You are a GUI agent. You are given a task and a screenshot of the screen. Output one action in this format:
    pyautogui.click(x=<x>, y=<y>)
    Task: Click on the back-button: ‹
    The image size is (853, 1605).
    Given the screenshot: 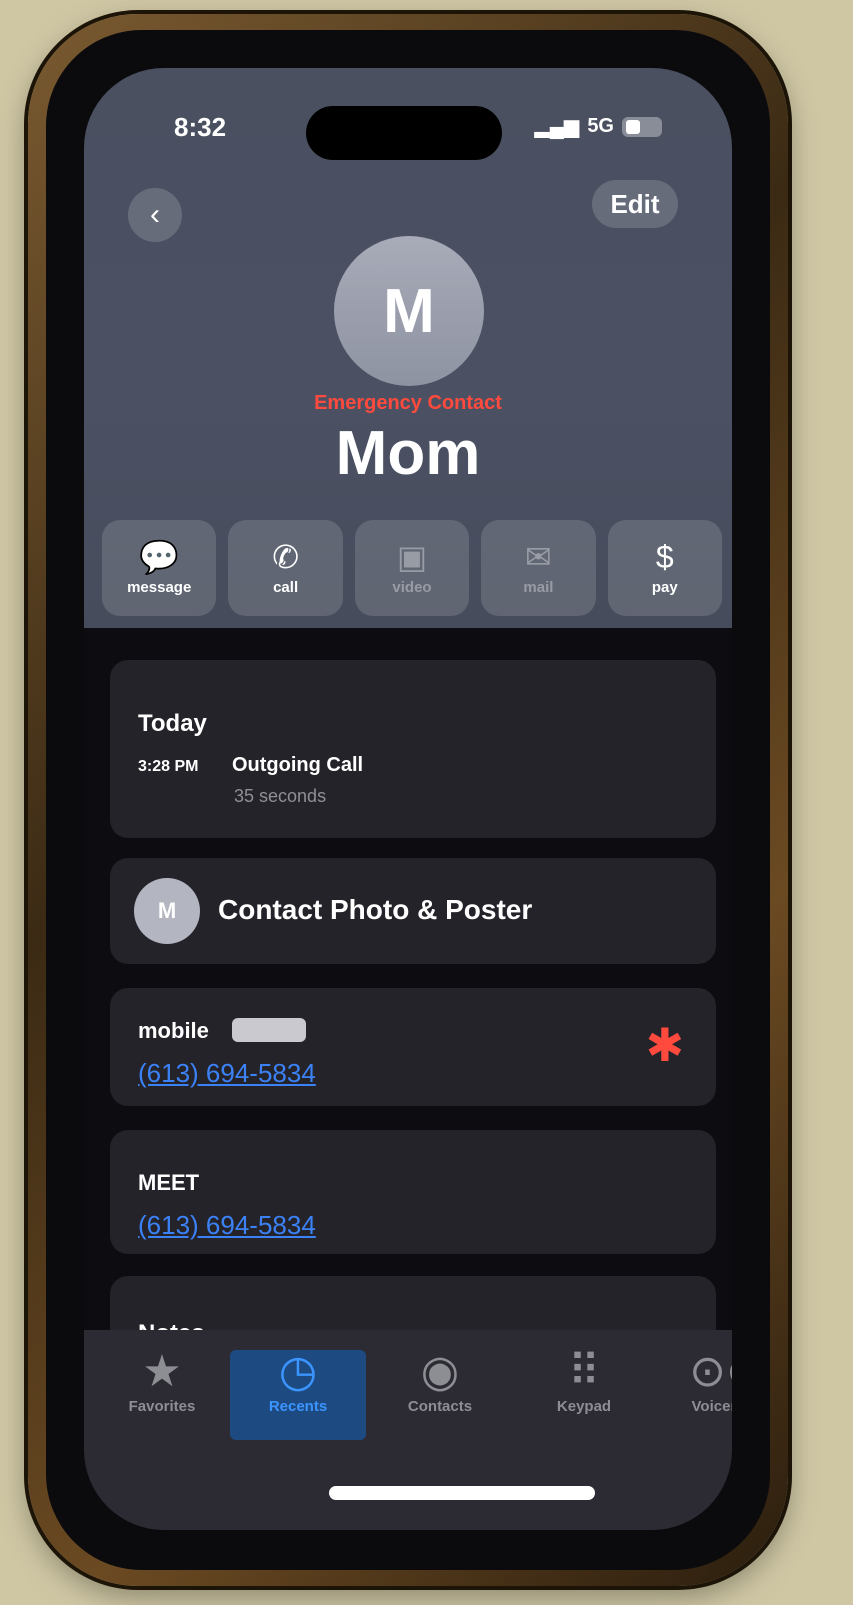 What is the action you would take?
    pyautogui.click(x=155, y=215)
    